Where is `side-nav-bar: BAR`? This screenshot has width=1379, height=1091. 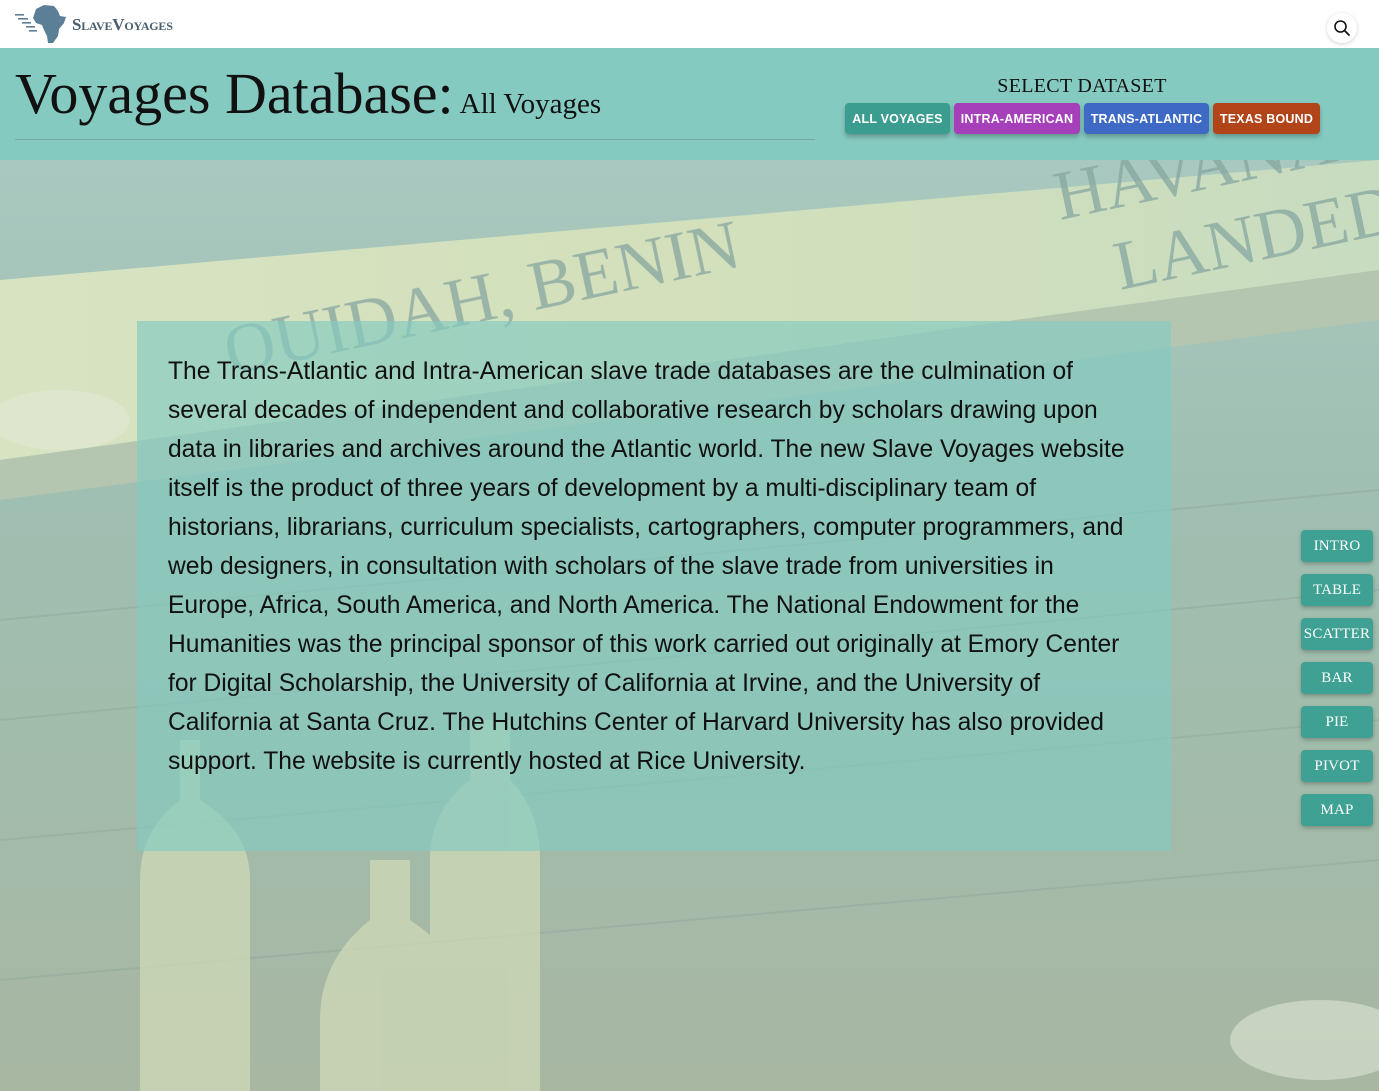
side-nav-bar: BAR is located at coordinates (1337, 678).